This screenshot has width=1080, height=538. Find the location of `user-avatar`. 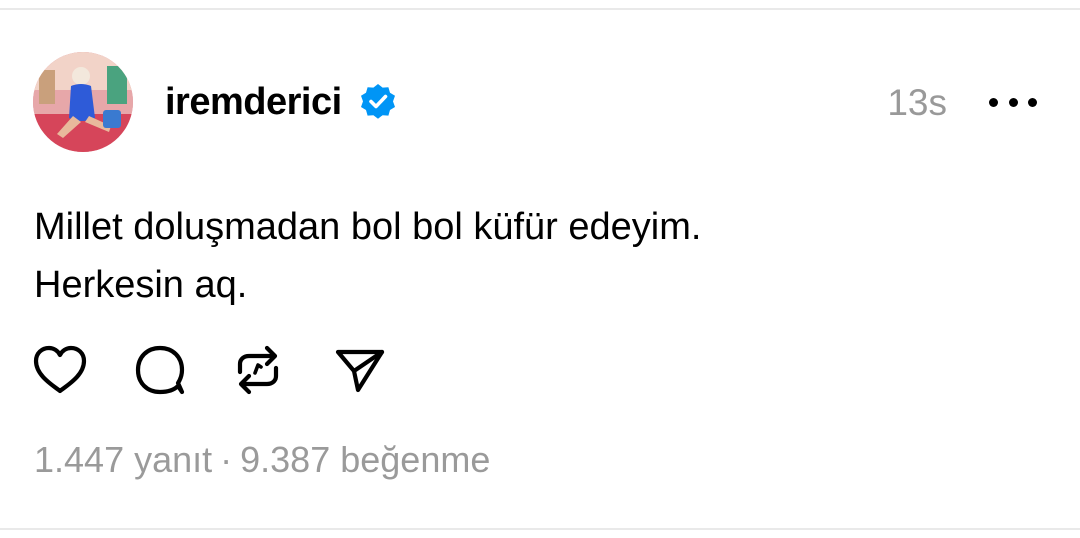

user-avatar is located at coordinates (83, 102).